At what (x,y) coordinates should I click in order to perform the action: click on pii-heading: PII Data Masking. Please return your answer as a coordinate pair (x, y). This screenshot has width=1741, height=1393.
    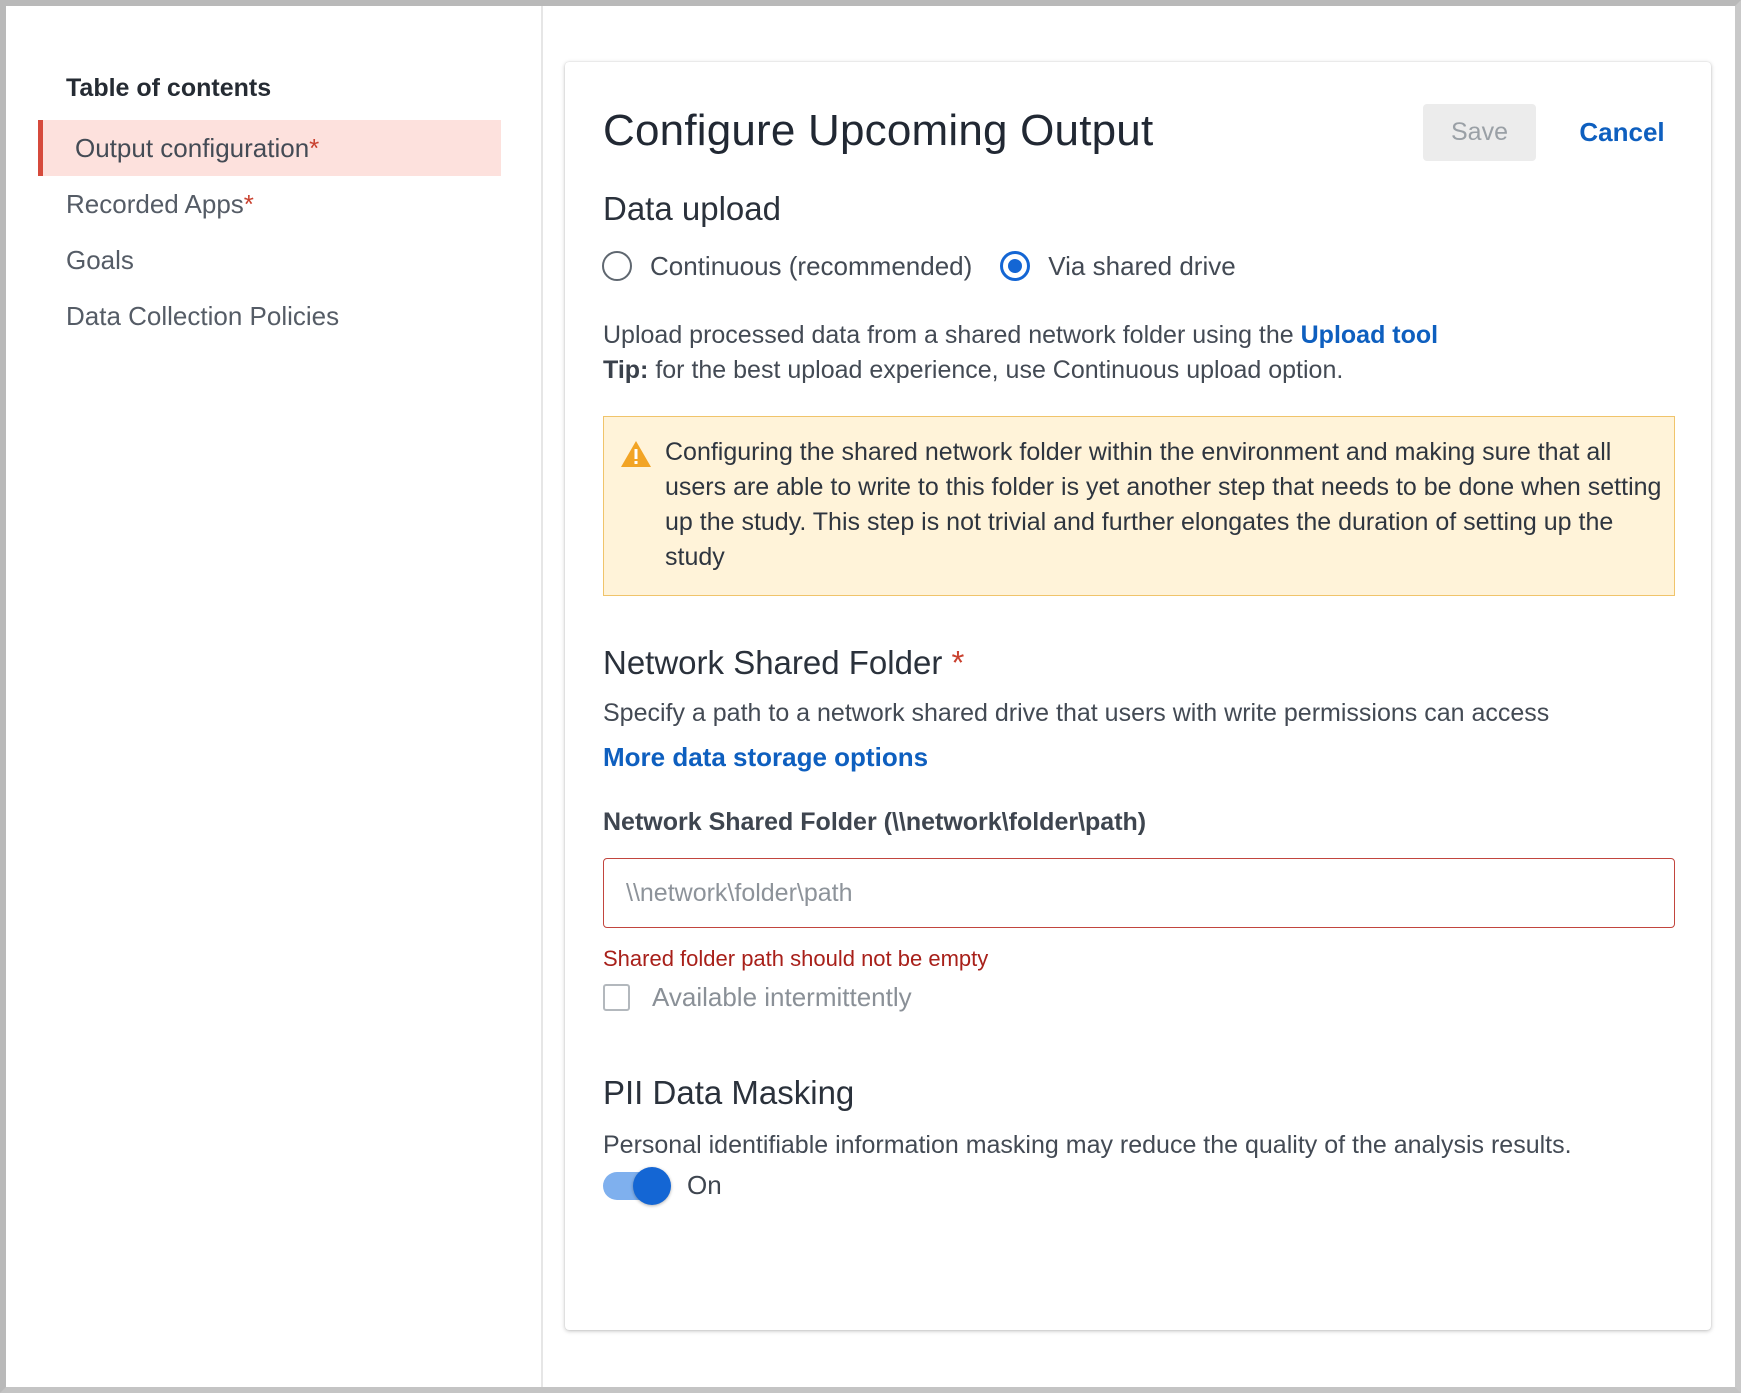
    Looking at the image, I should click on (729, 1092).